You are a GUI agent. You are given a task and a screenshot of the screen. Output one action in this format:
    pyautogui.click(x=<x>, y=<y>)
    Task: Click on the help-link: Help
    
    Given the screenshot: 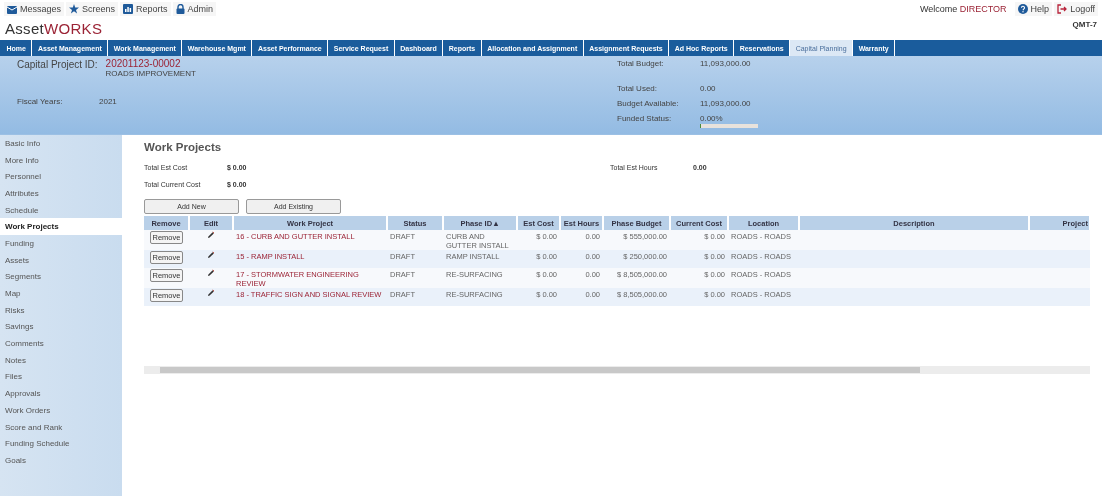 What is the action you would take?
    pyautogui.click(x=1033, y=9)
    